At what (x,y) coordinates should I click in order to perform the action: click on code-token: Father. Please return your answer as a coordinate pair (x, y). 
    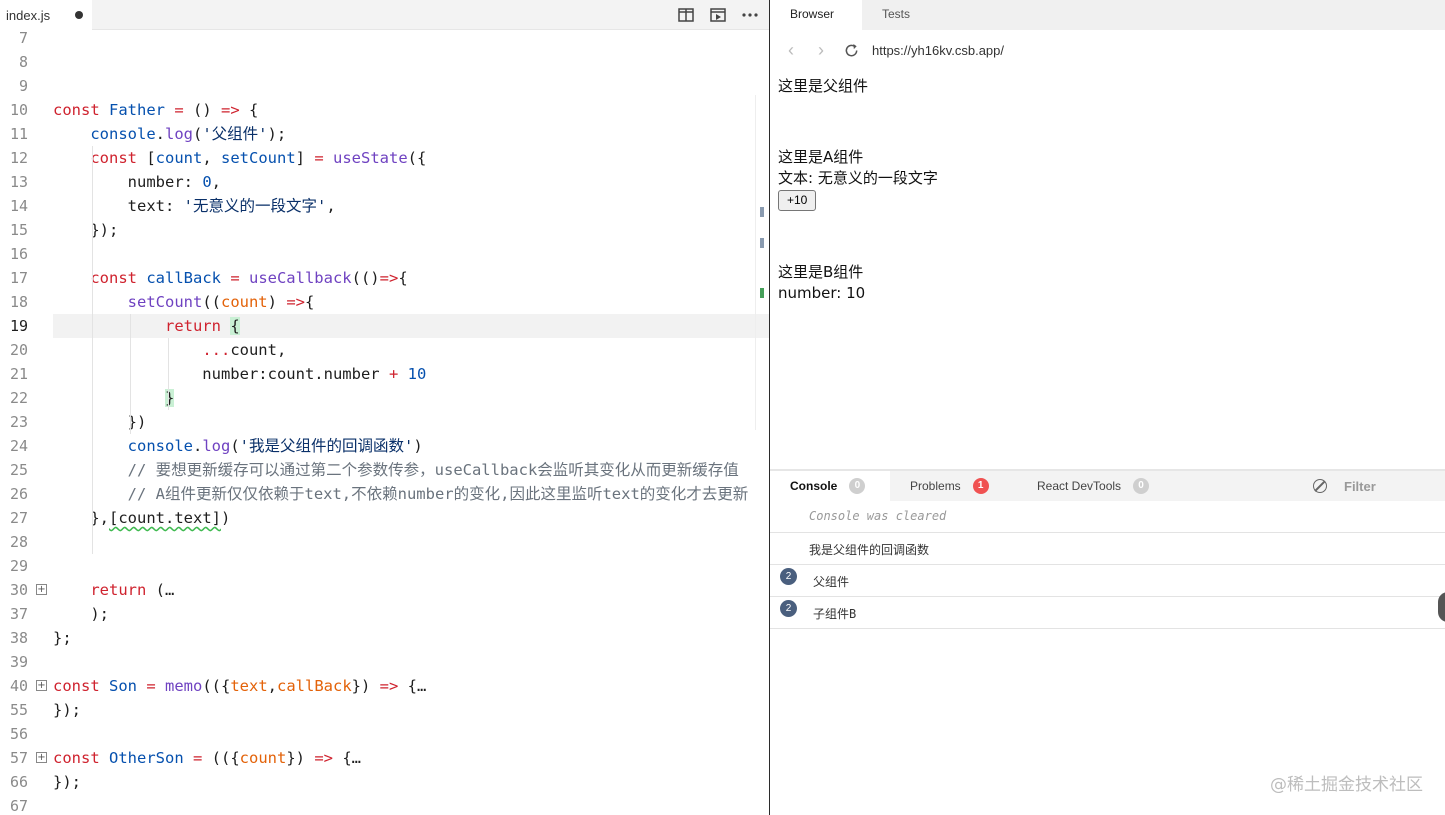
    Looking at the image, I should click on (137, 110).